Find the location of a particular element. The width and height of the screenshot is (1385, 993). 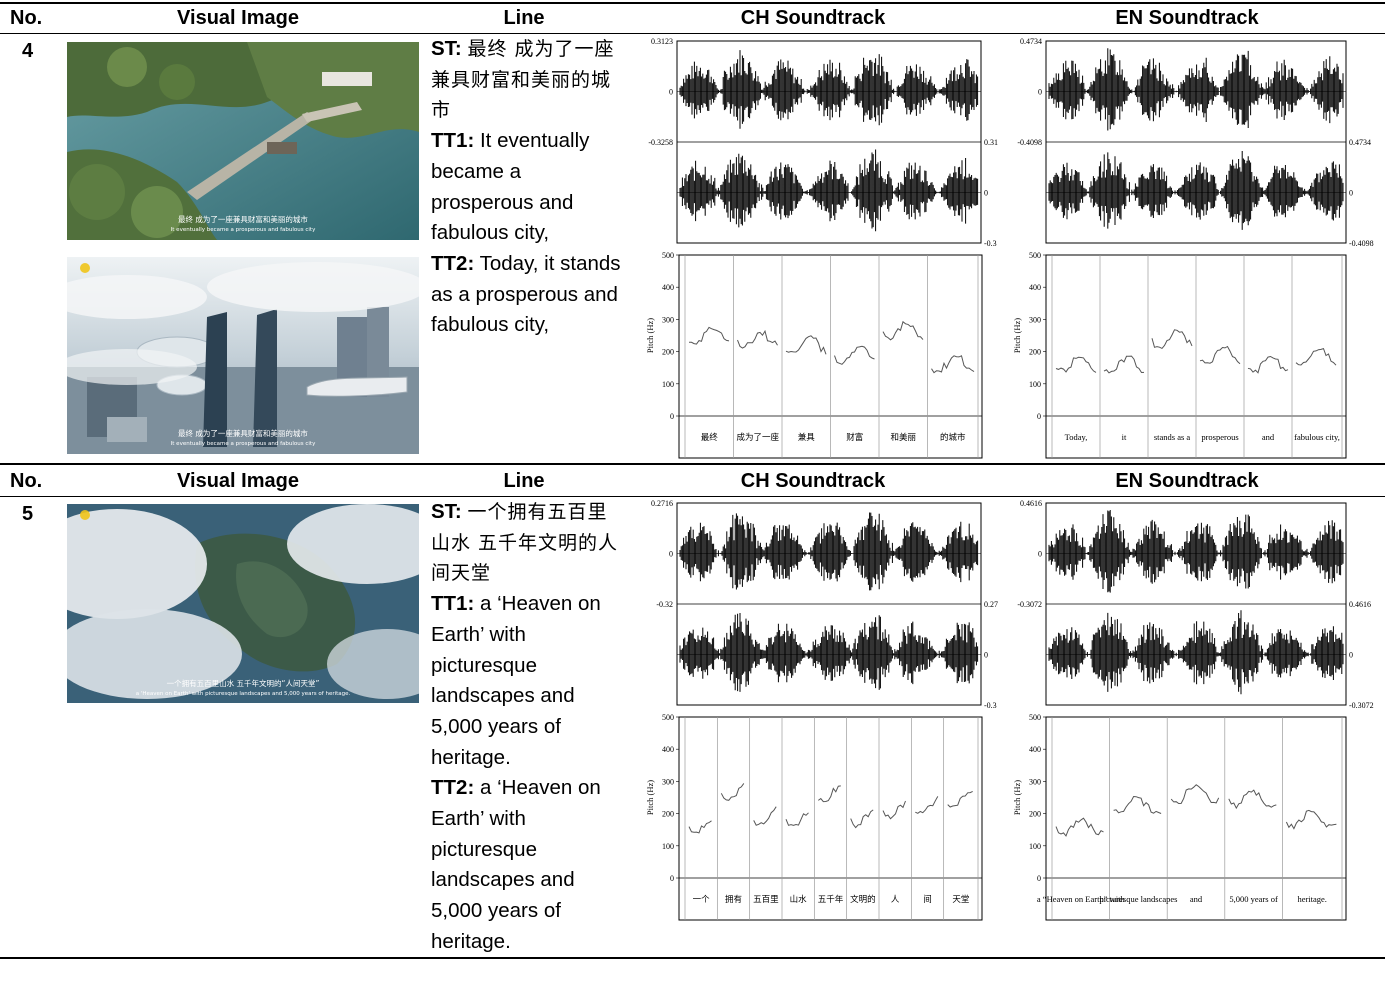

waveform-axis-min: -0.32 is located at coordinates (664, 604).